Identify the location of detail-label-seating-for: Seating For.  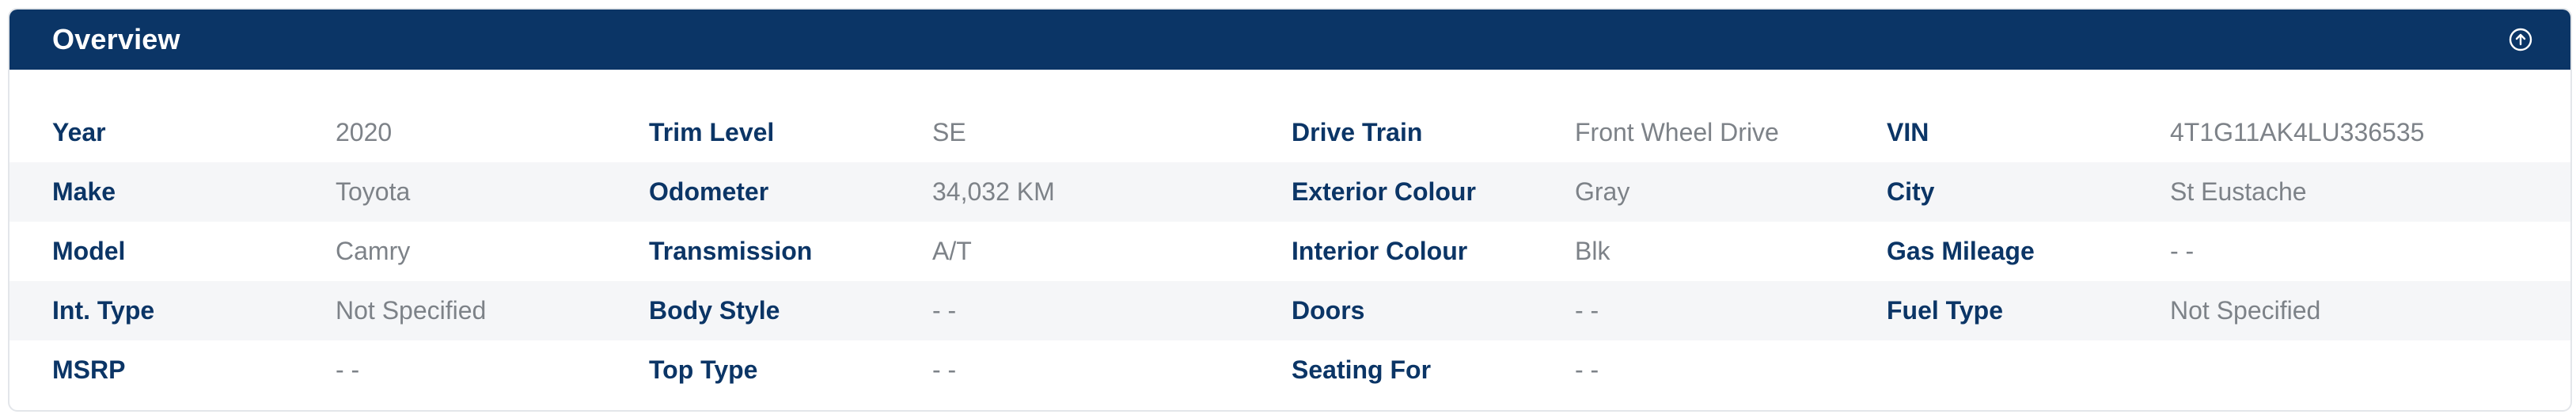
(1362, 369).